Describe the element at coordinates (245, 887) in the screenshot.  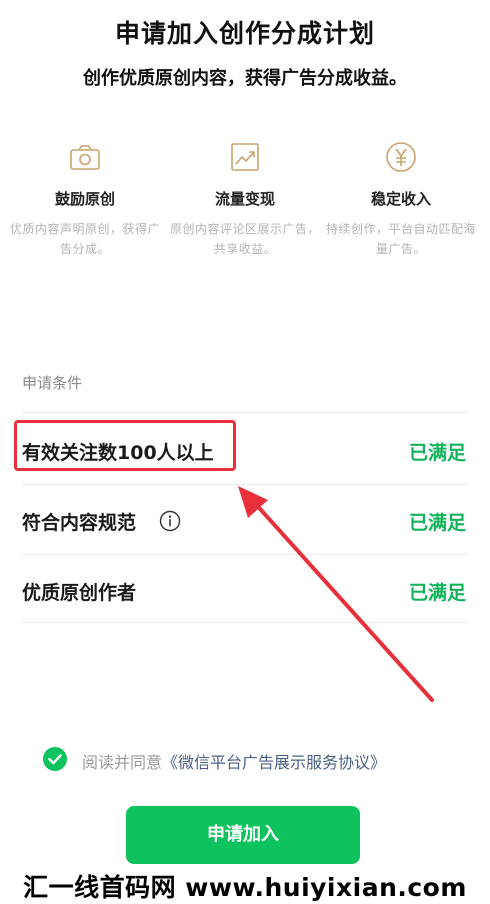
I see `watermark-text: 汇一线首码网 www.huiyixian.com` at that location.